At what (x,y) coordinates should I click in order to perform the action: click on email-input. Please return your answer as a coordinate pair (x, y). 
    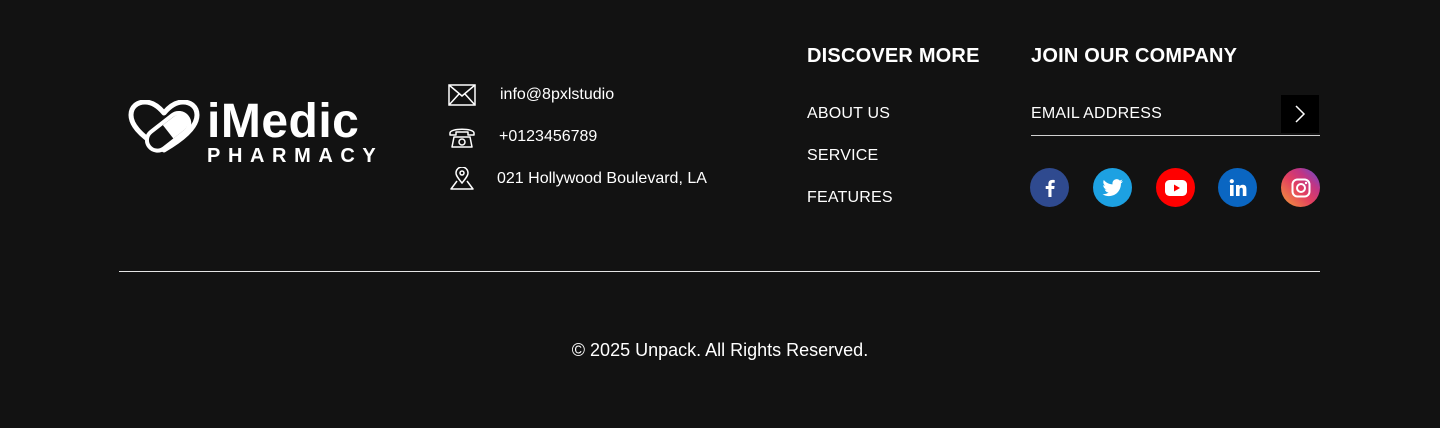
    Looking at the image, I should click on (1151, 114).